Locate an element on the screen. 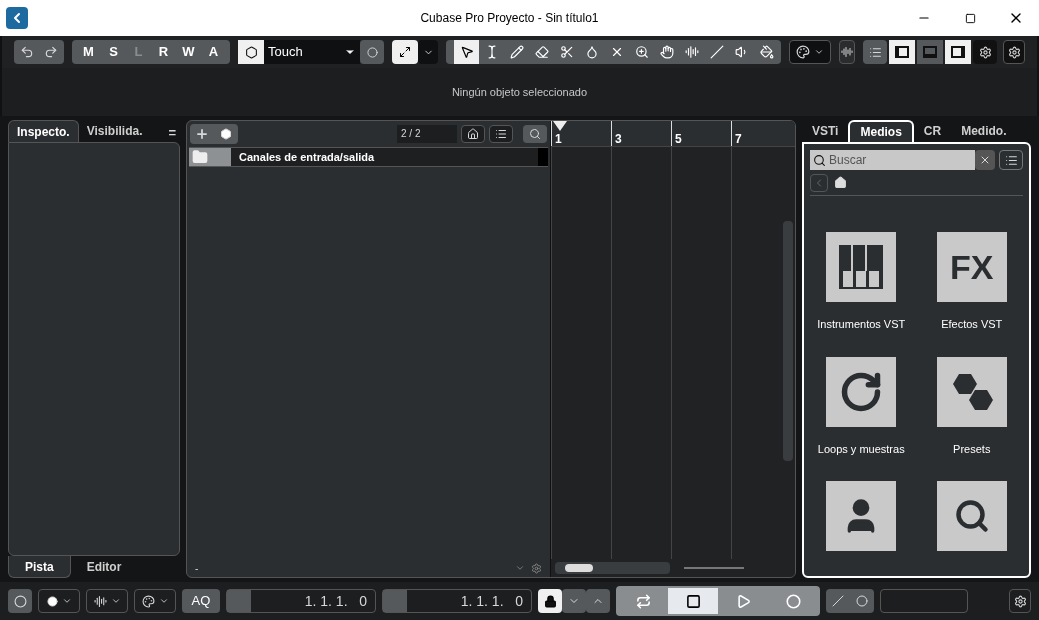  snap-mode-button is located at coordinates (405, 52).